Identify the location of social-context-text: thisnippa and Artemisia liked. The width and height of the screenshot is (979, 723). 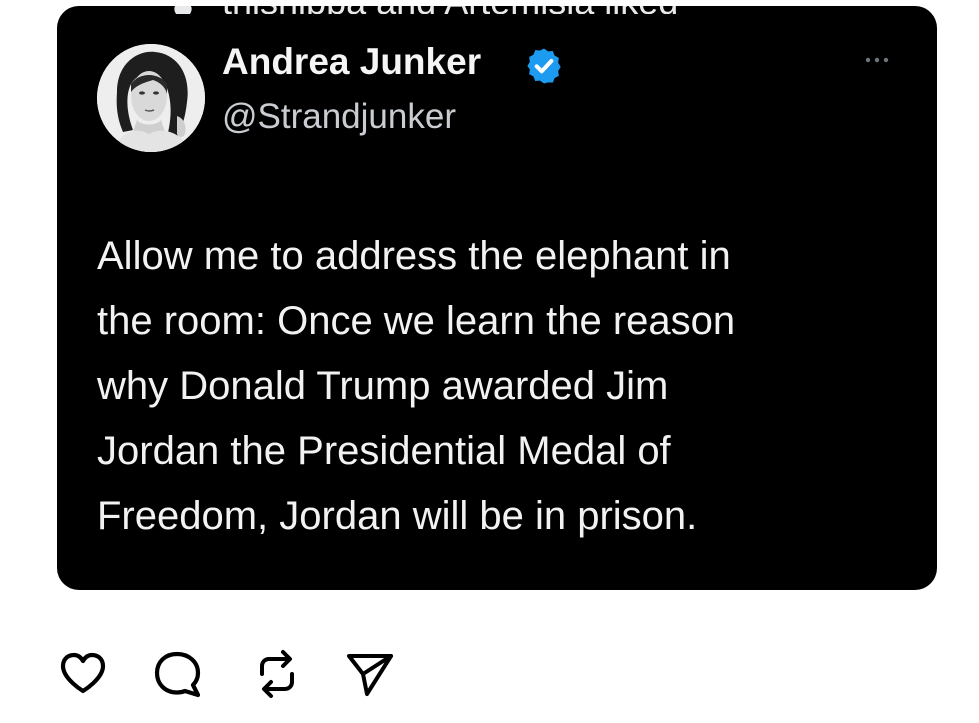
(450, 10).